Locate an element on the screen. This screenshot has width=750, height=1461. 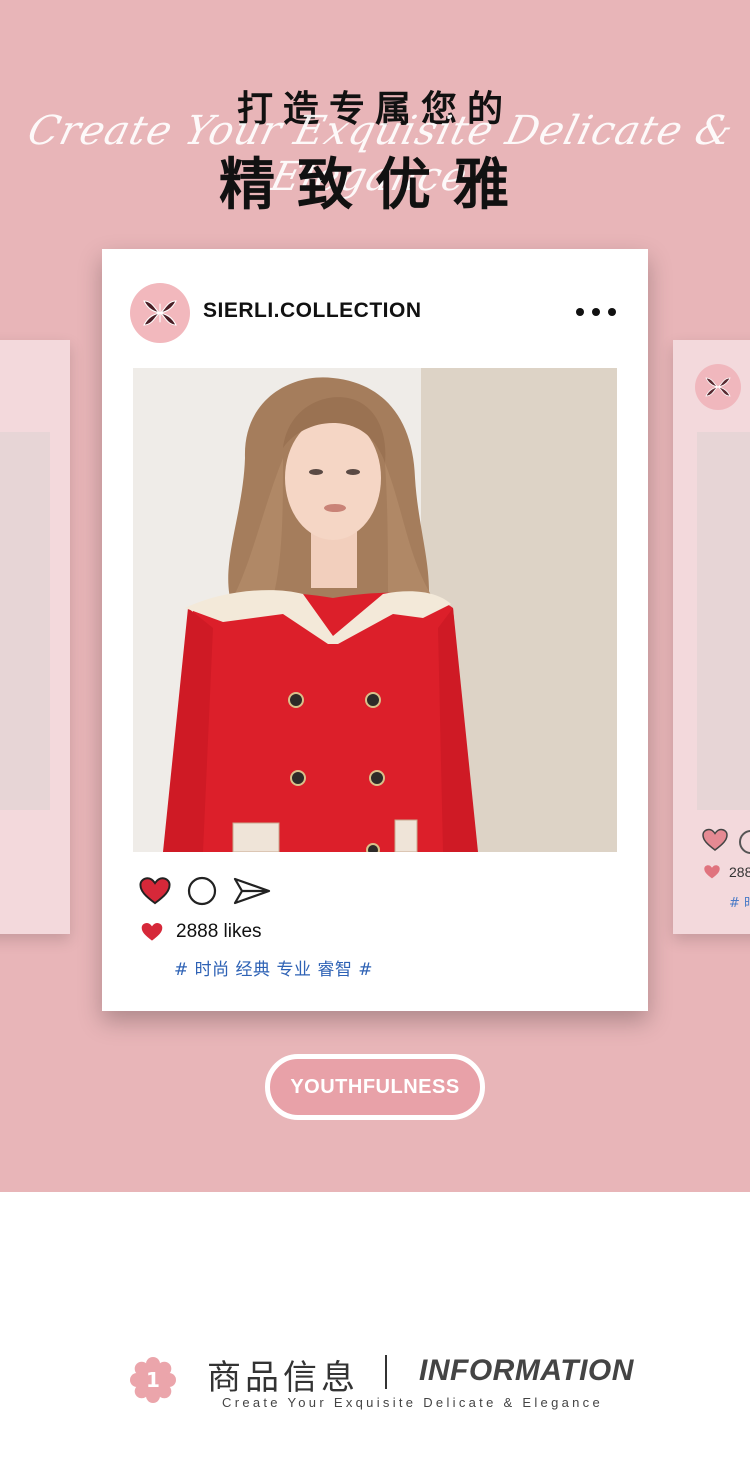
side-likes-row: 288 is located at coordinates (726, 872).